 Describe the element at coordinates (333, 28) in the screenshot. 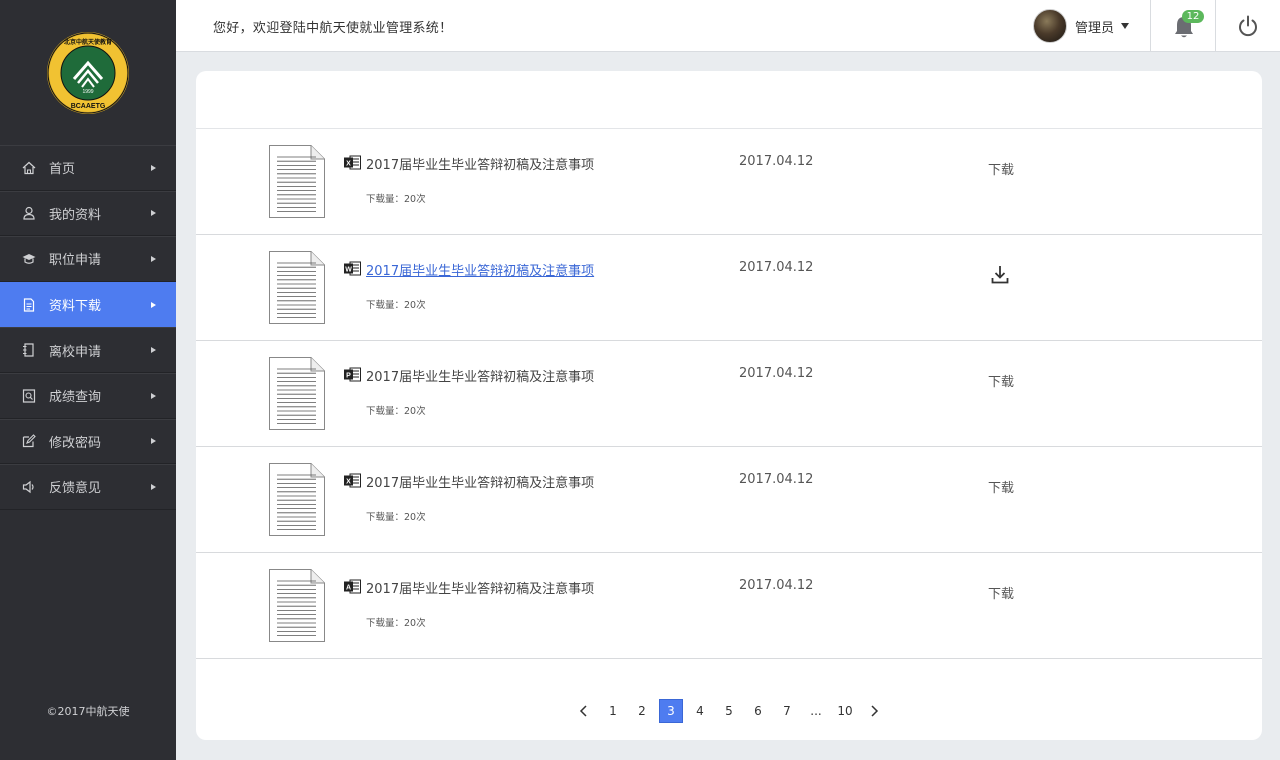

I see `welcome-message: 您好，欢迎登陆中航天使就业管理系统！` at that location.